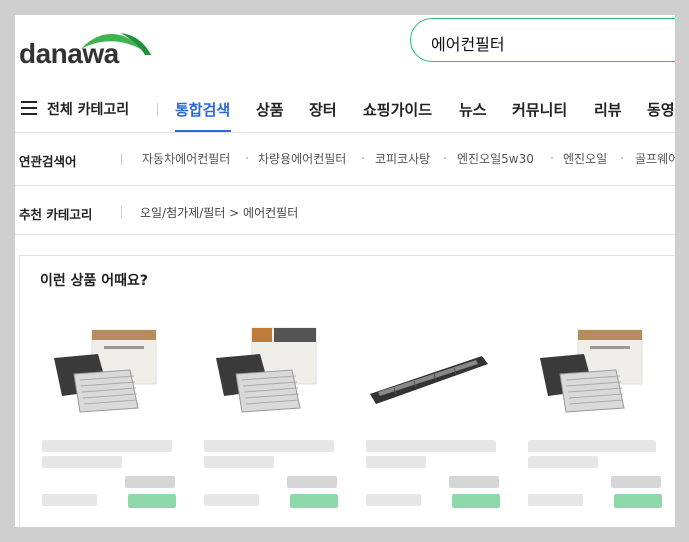  Describe the element at coordinates (542, 40) in the screenshot. I see `search-input: 에어컨필터` at that location.